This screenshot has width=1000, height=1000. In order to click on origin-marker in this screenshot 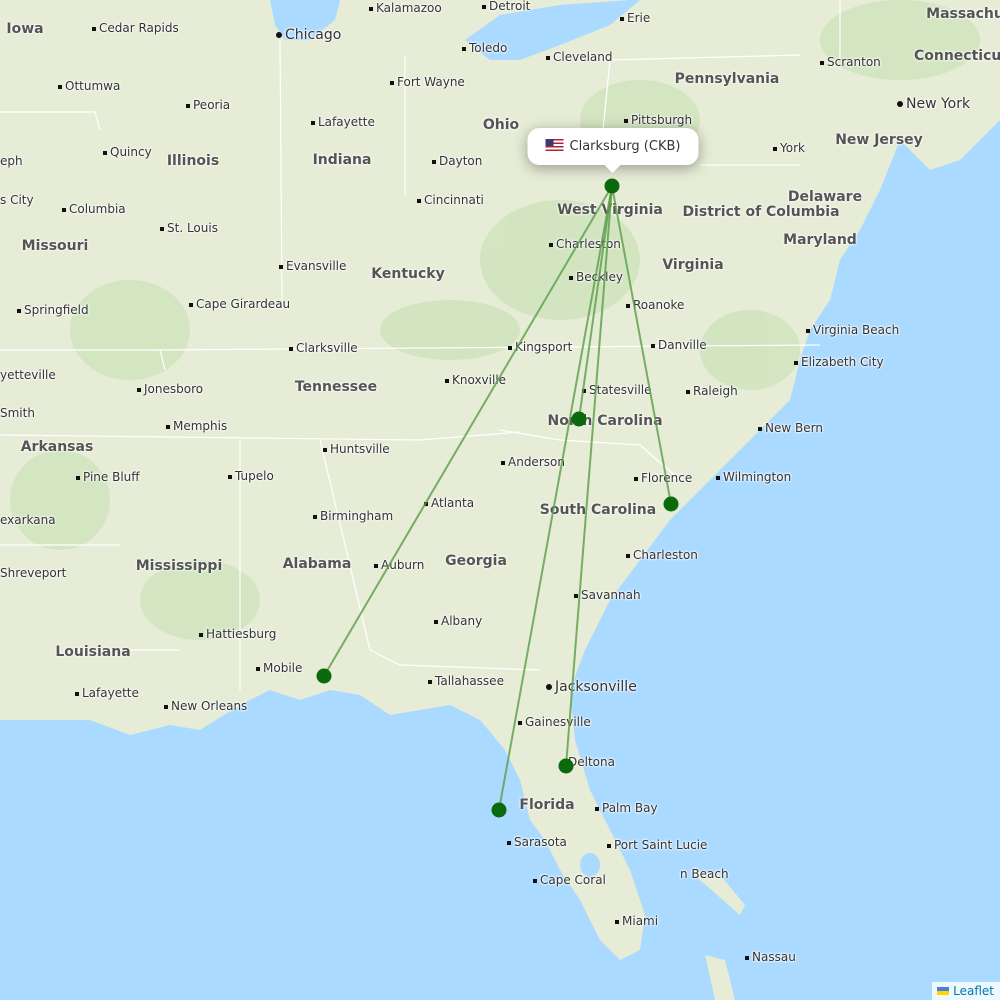, I will do `click(612, 186)`.